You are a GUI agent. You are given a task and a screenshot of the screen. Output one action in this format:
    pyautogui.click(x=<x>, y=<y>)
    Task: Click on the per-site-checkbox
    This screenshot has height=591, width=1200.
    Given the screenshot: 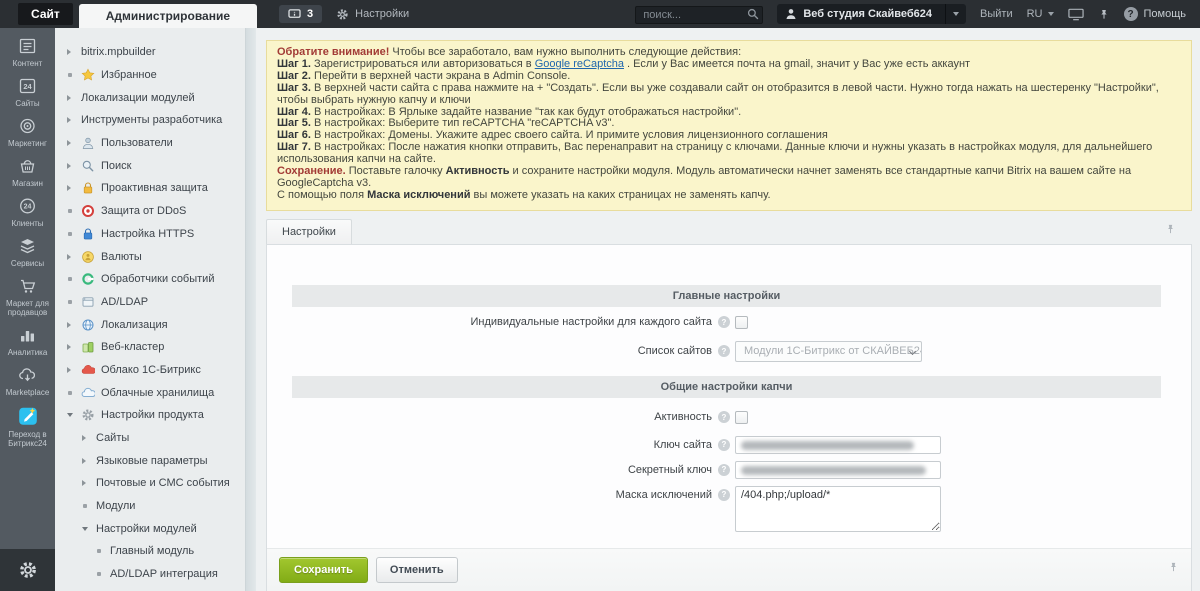 What is the action you would take?
    pyautogui.click(x=741, y=322)
    